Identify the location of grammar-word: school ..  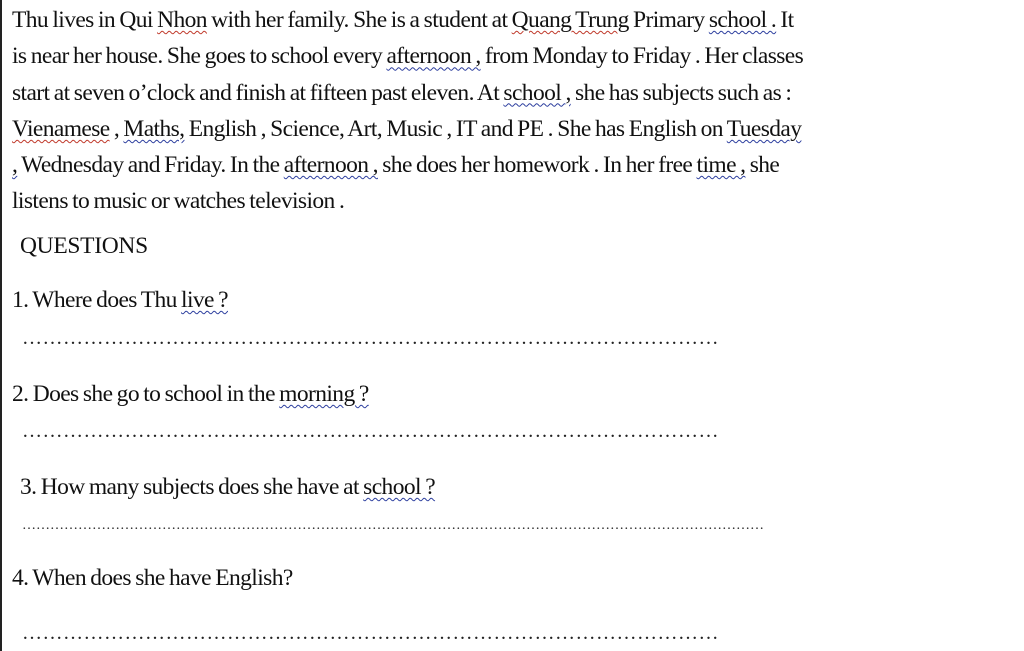
(742, 20).